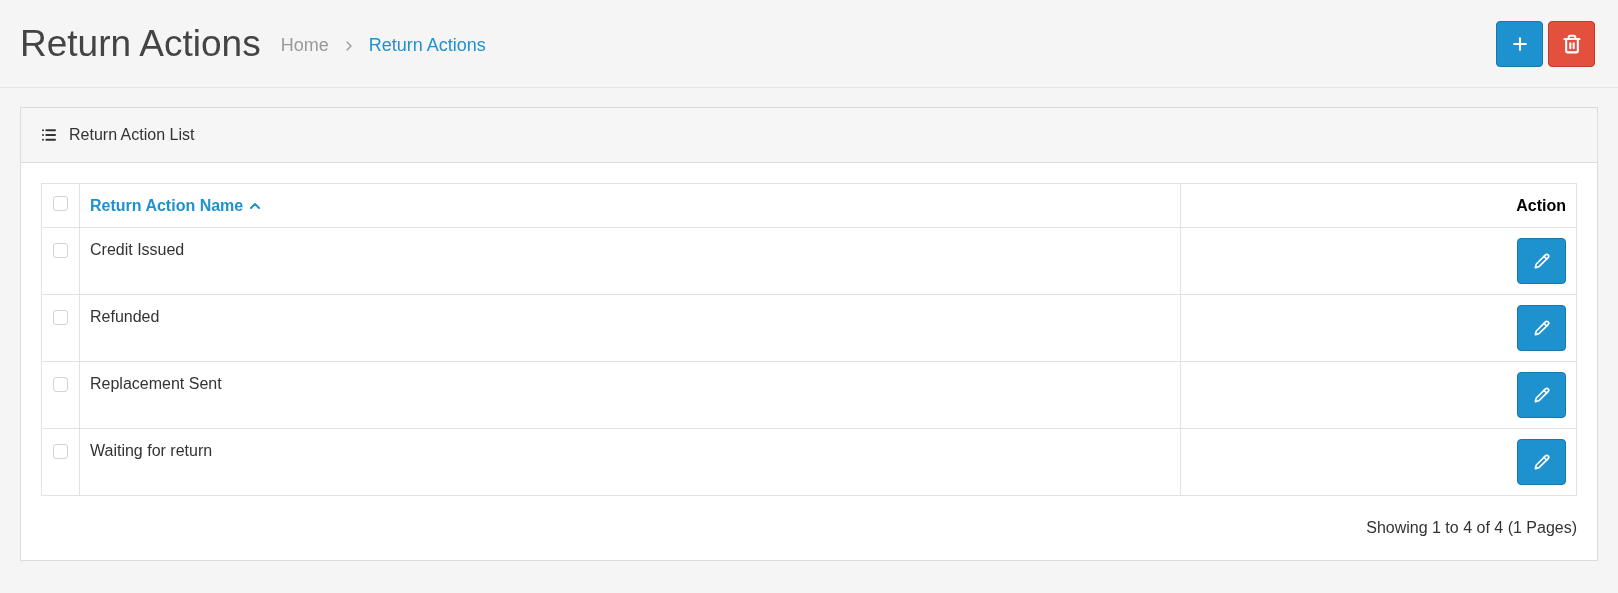 The width and height of the screenshot is (1618, 593). What do you see at coordinates (304, 45) in the screenshot?
I see `breadcrumb-link: Home` at bounding box center [304, 45].